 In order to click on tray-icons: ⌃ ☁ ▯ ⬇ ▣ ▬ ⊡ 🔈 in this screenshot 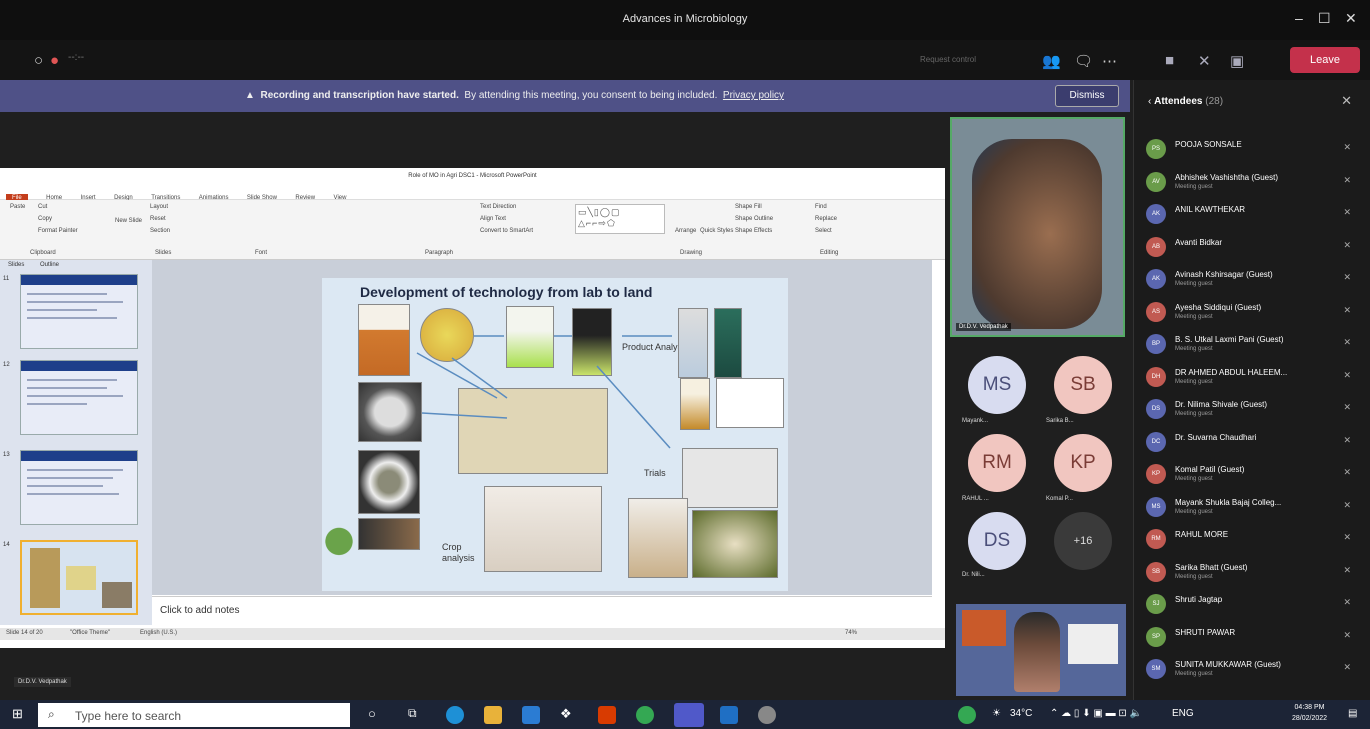, I will do `click(1096, 713)`.